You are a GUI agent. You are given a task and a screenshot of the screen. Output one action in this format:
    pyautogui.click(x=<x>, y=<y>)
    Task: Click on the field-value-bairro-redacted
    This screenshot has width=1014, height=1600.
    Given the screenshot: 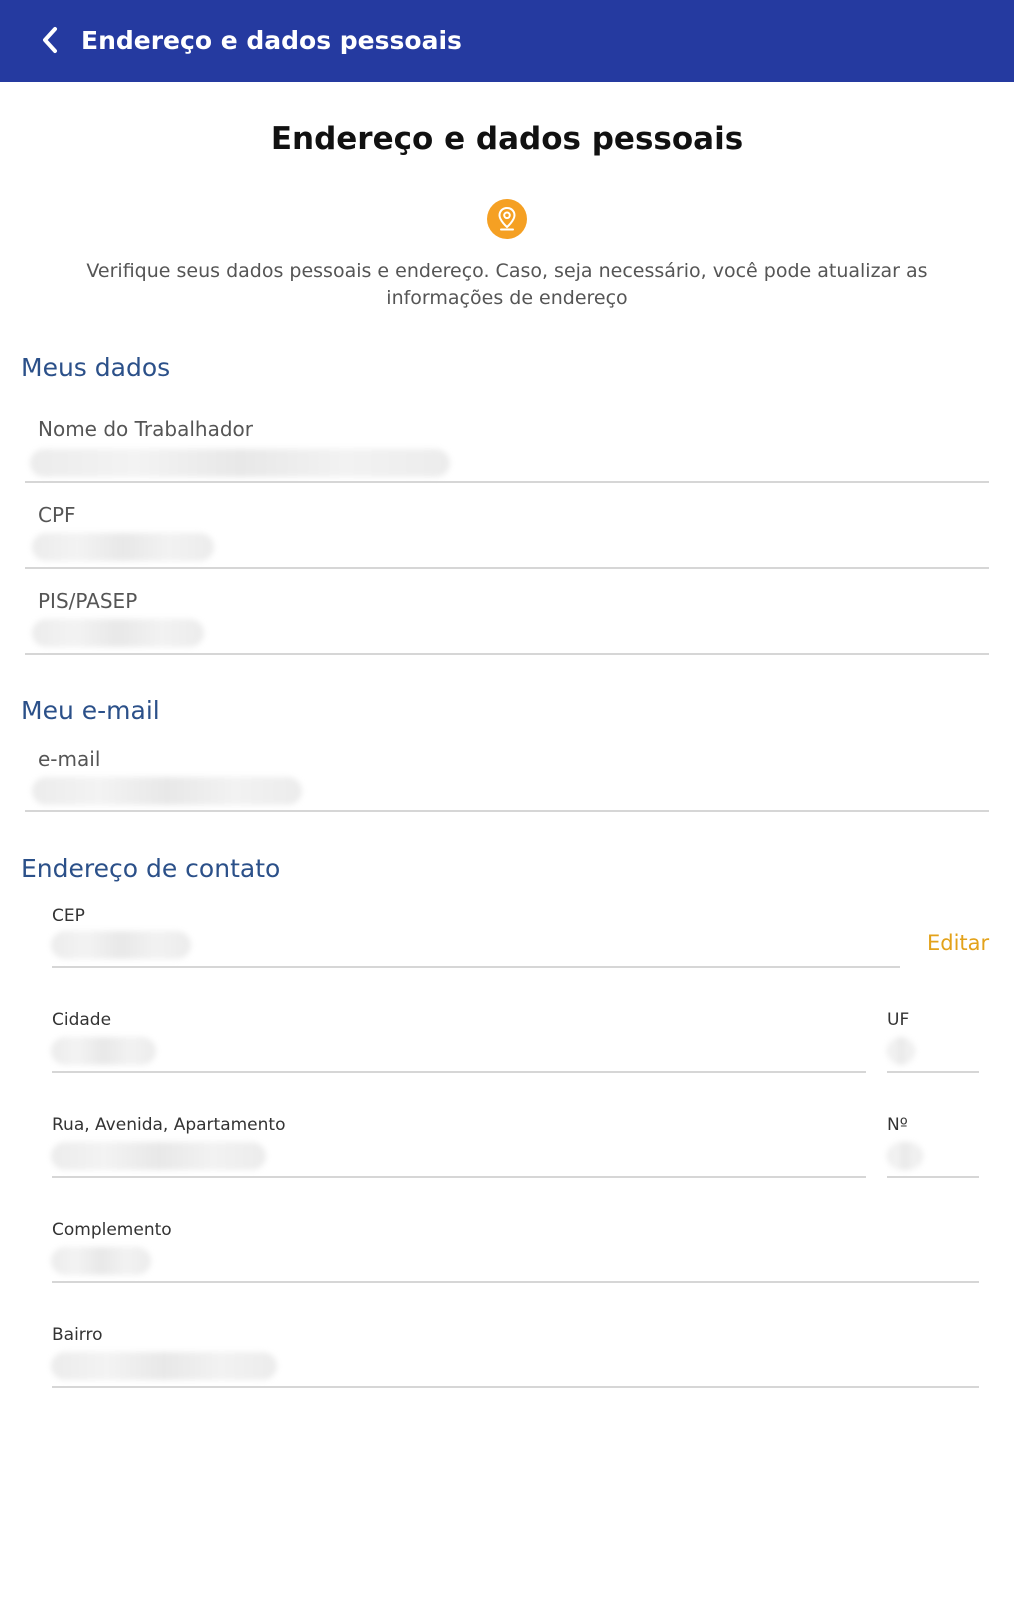 What is the action you would take?
    pyautogui.click(x=164, y=1366)
    